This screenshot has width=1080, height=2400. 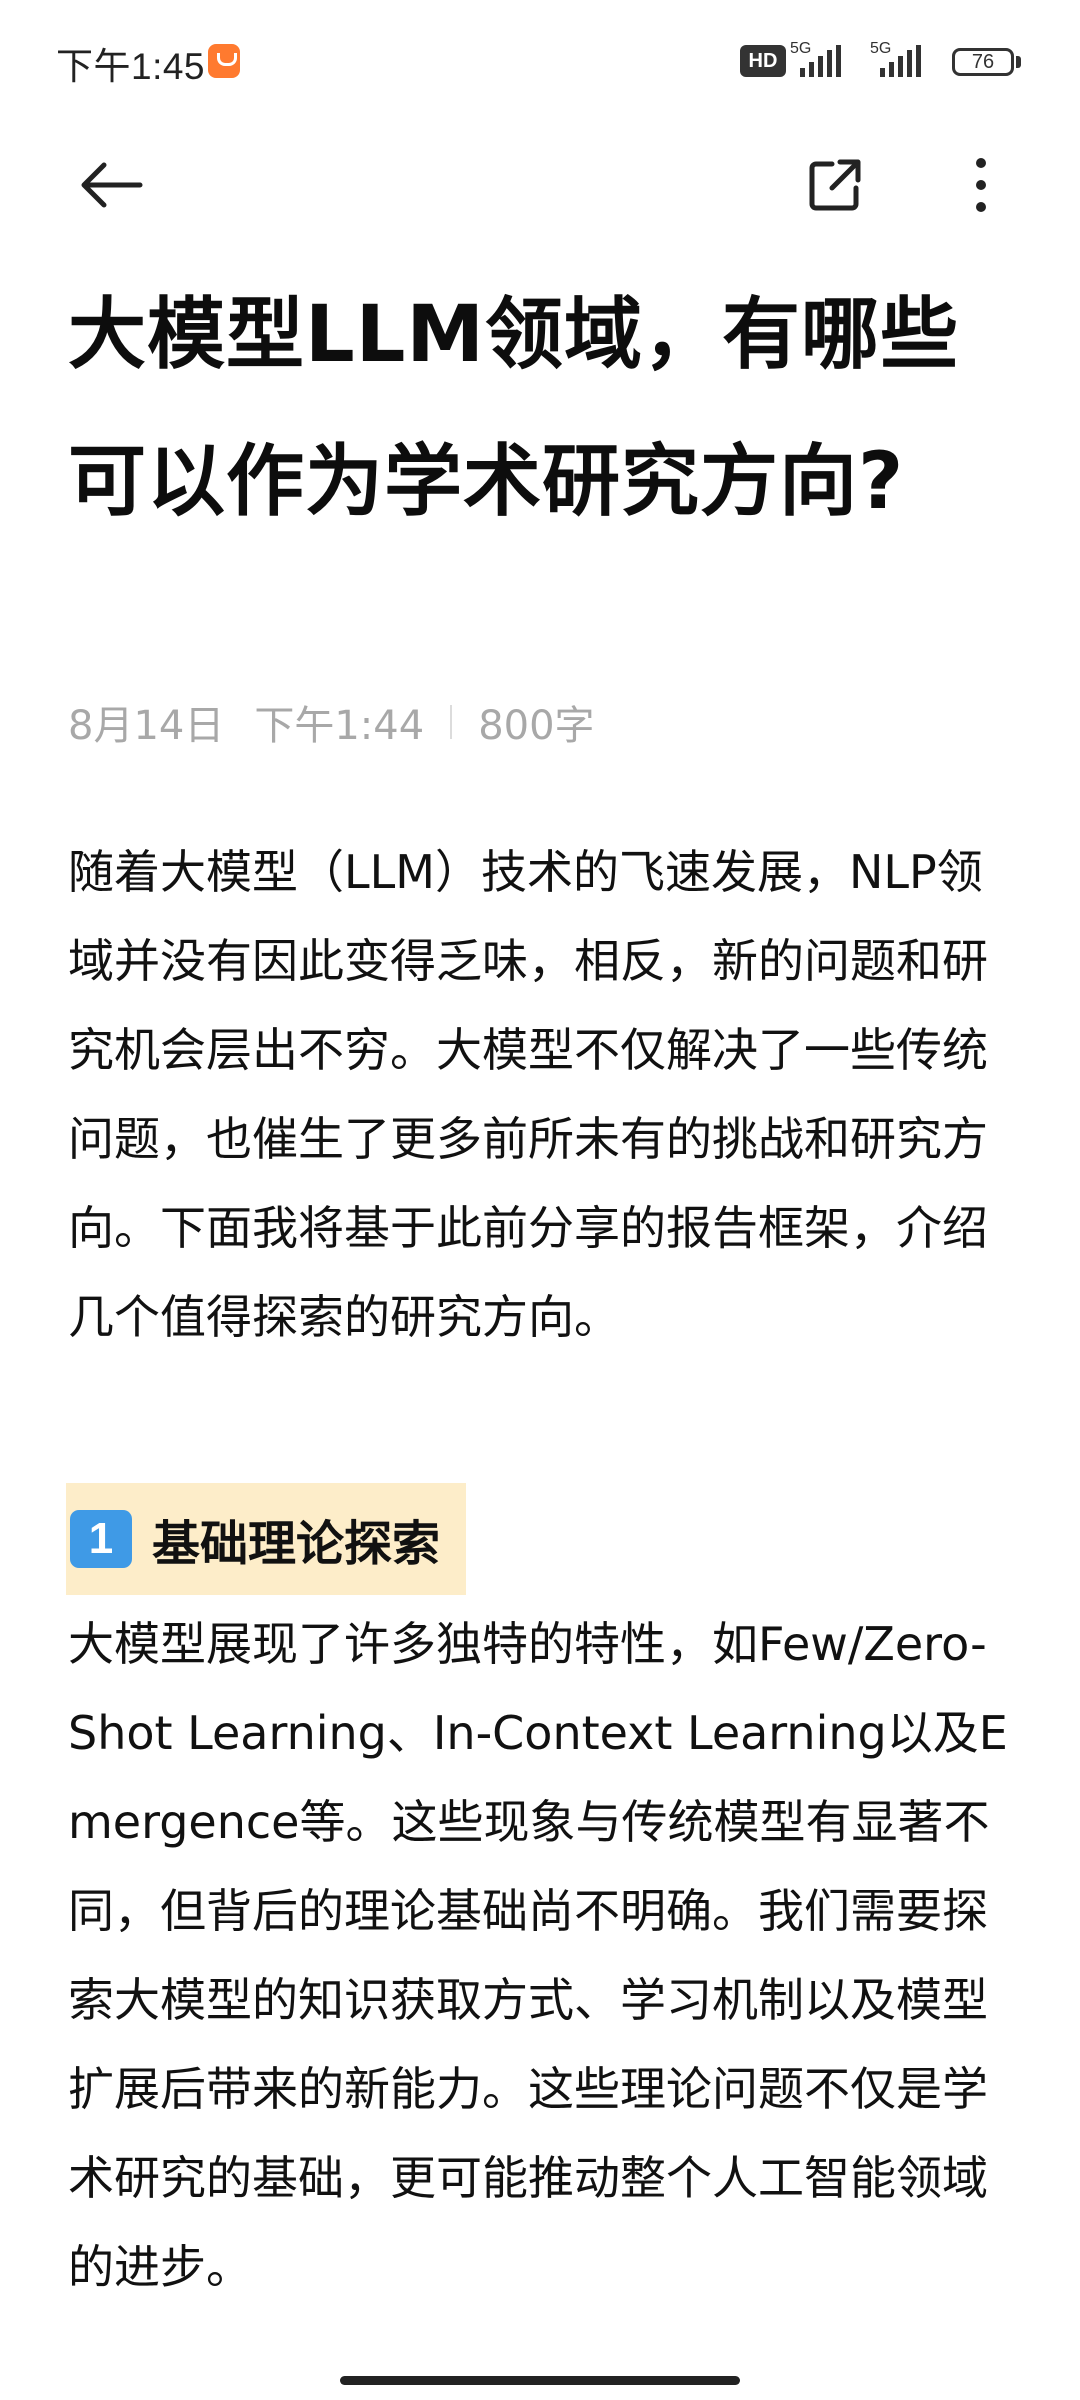 What do you see at coordinates (451, 722) in the screenshot?
I see `meta-divider` at bounding box center [451, 722].